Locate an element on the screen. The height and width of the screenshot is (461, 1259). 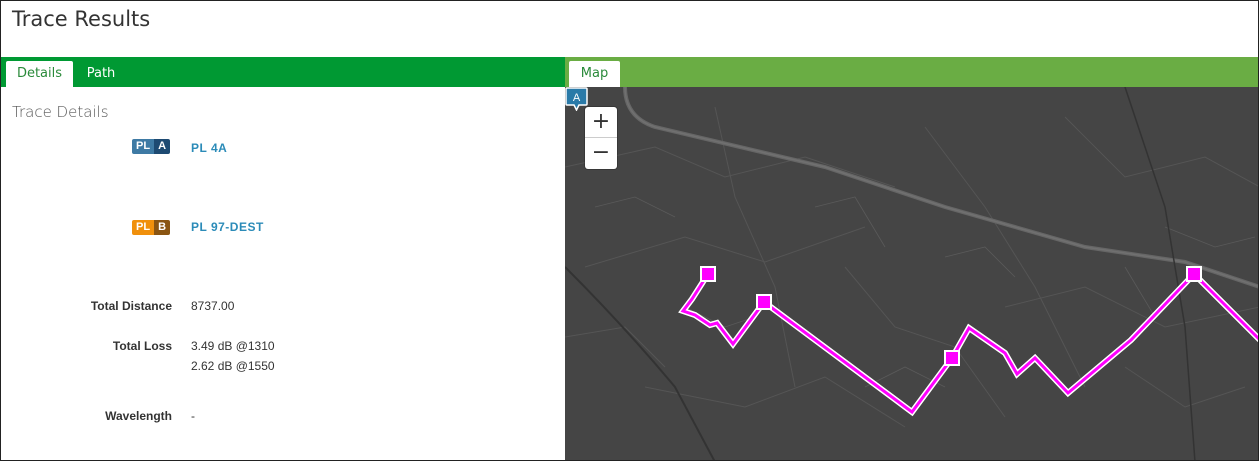
endpoint-b-badge: PL B is located at coordinates (151, 227).